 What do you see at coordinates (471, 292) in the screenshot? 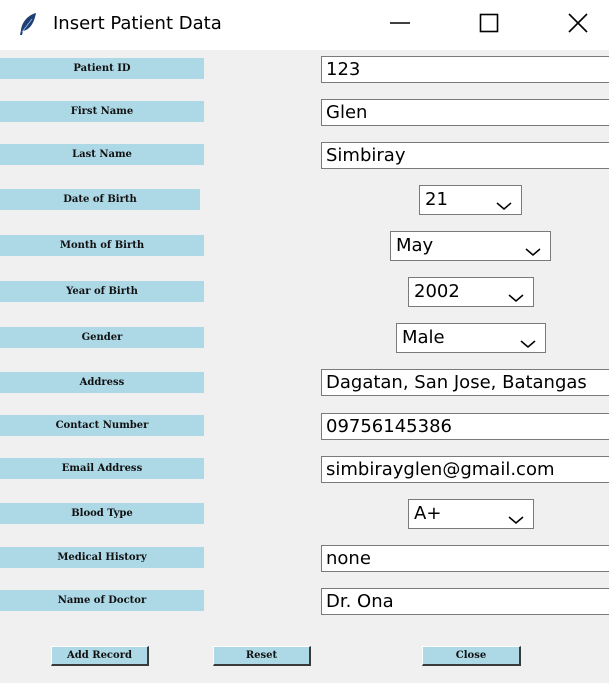
I see `year-of-birth-select: 2002` at bounding box center [471, 292].